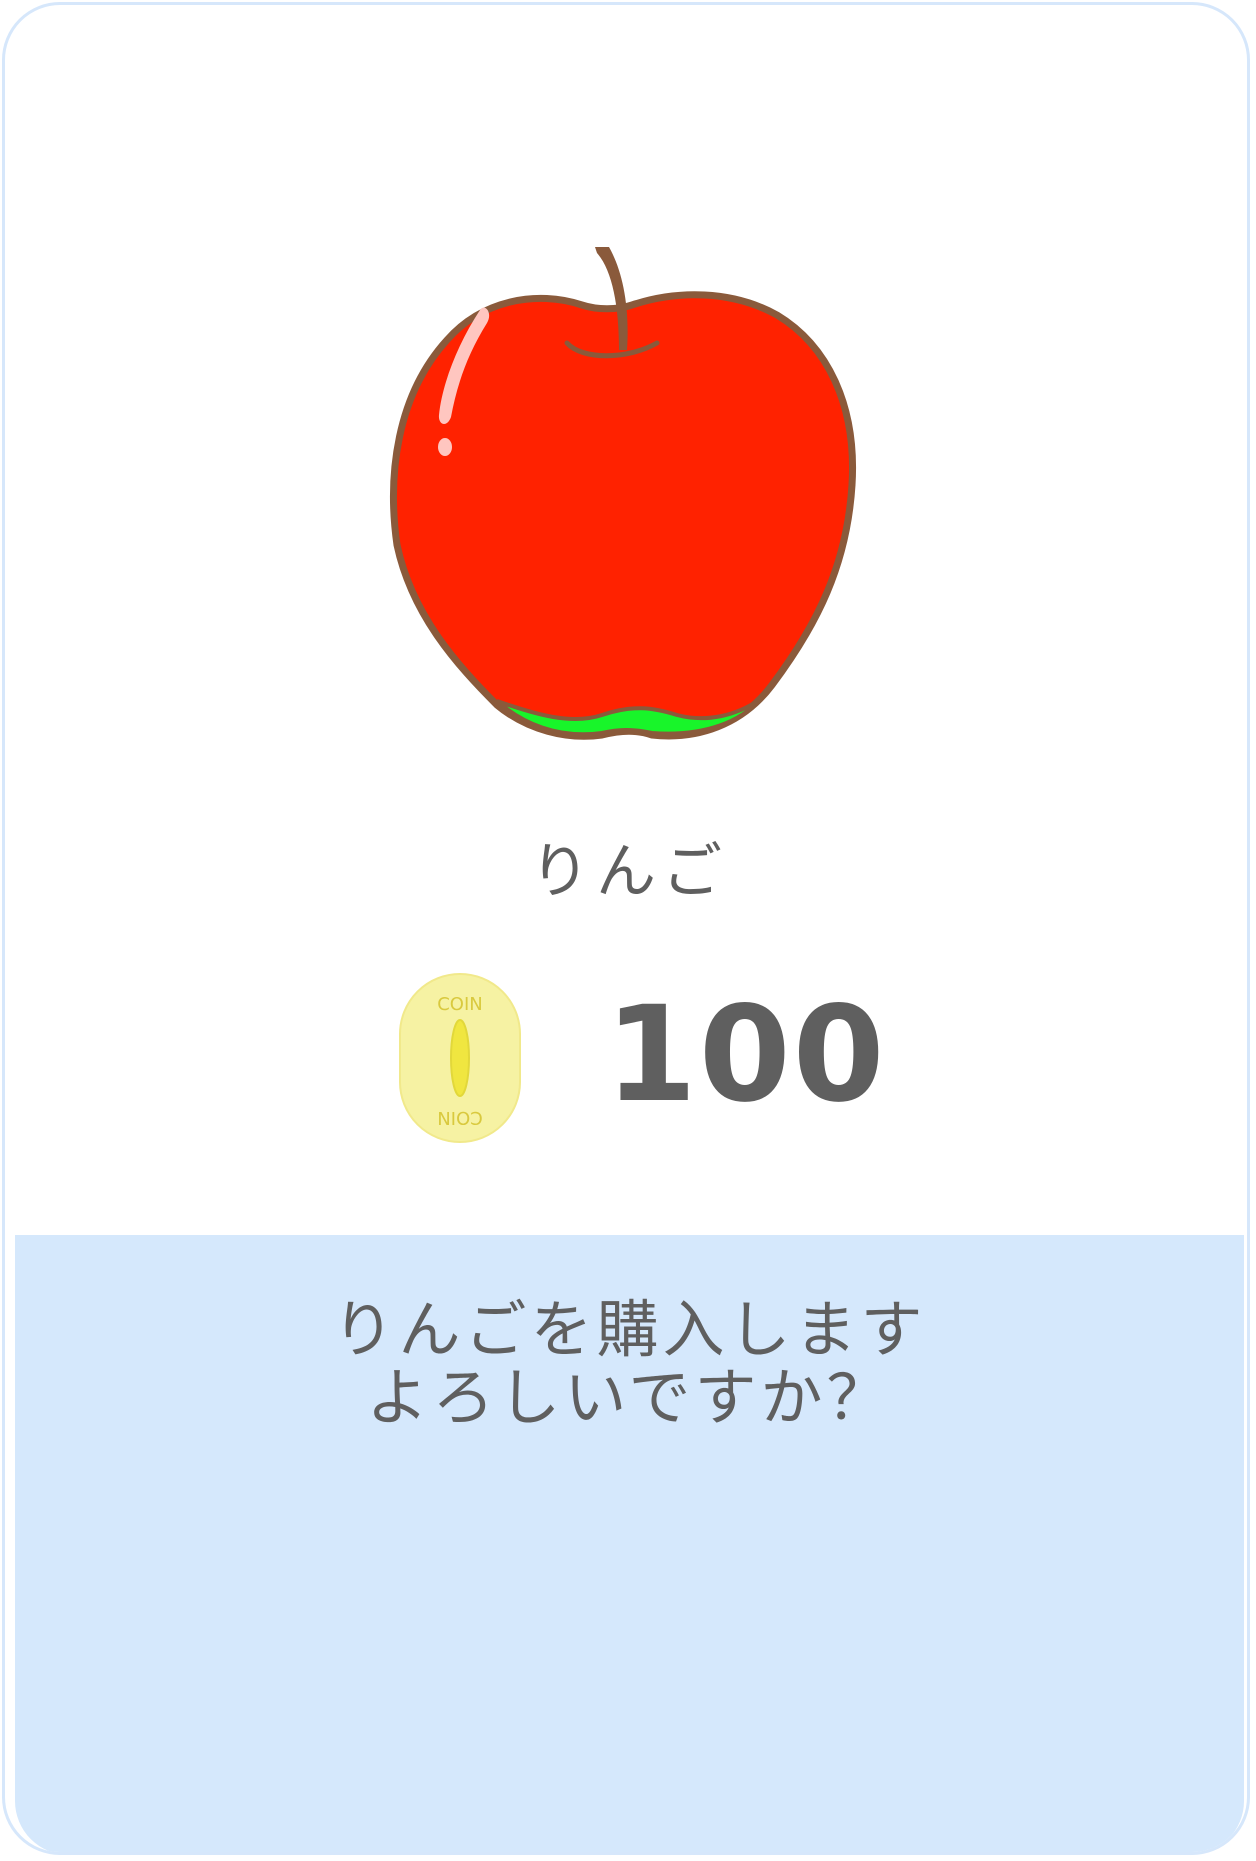  Describe the element at coordinates (460, 1117) in the screenshot. I see `coin-label-bottom: COIN` at that location.